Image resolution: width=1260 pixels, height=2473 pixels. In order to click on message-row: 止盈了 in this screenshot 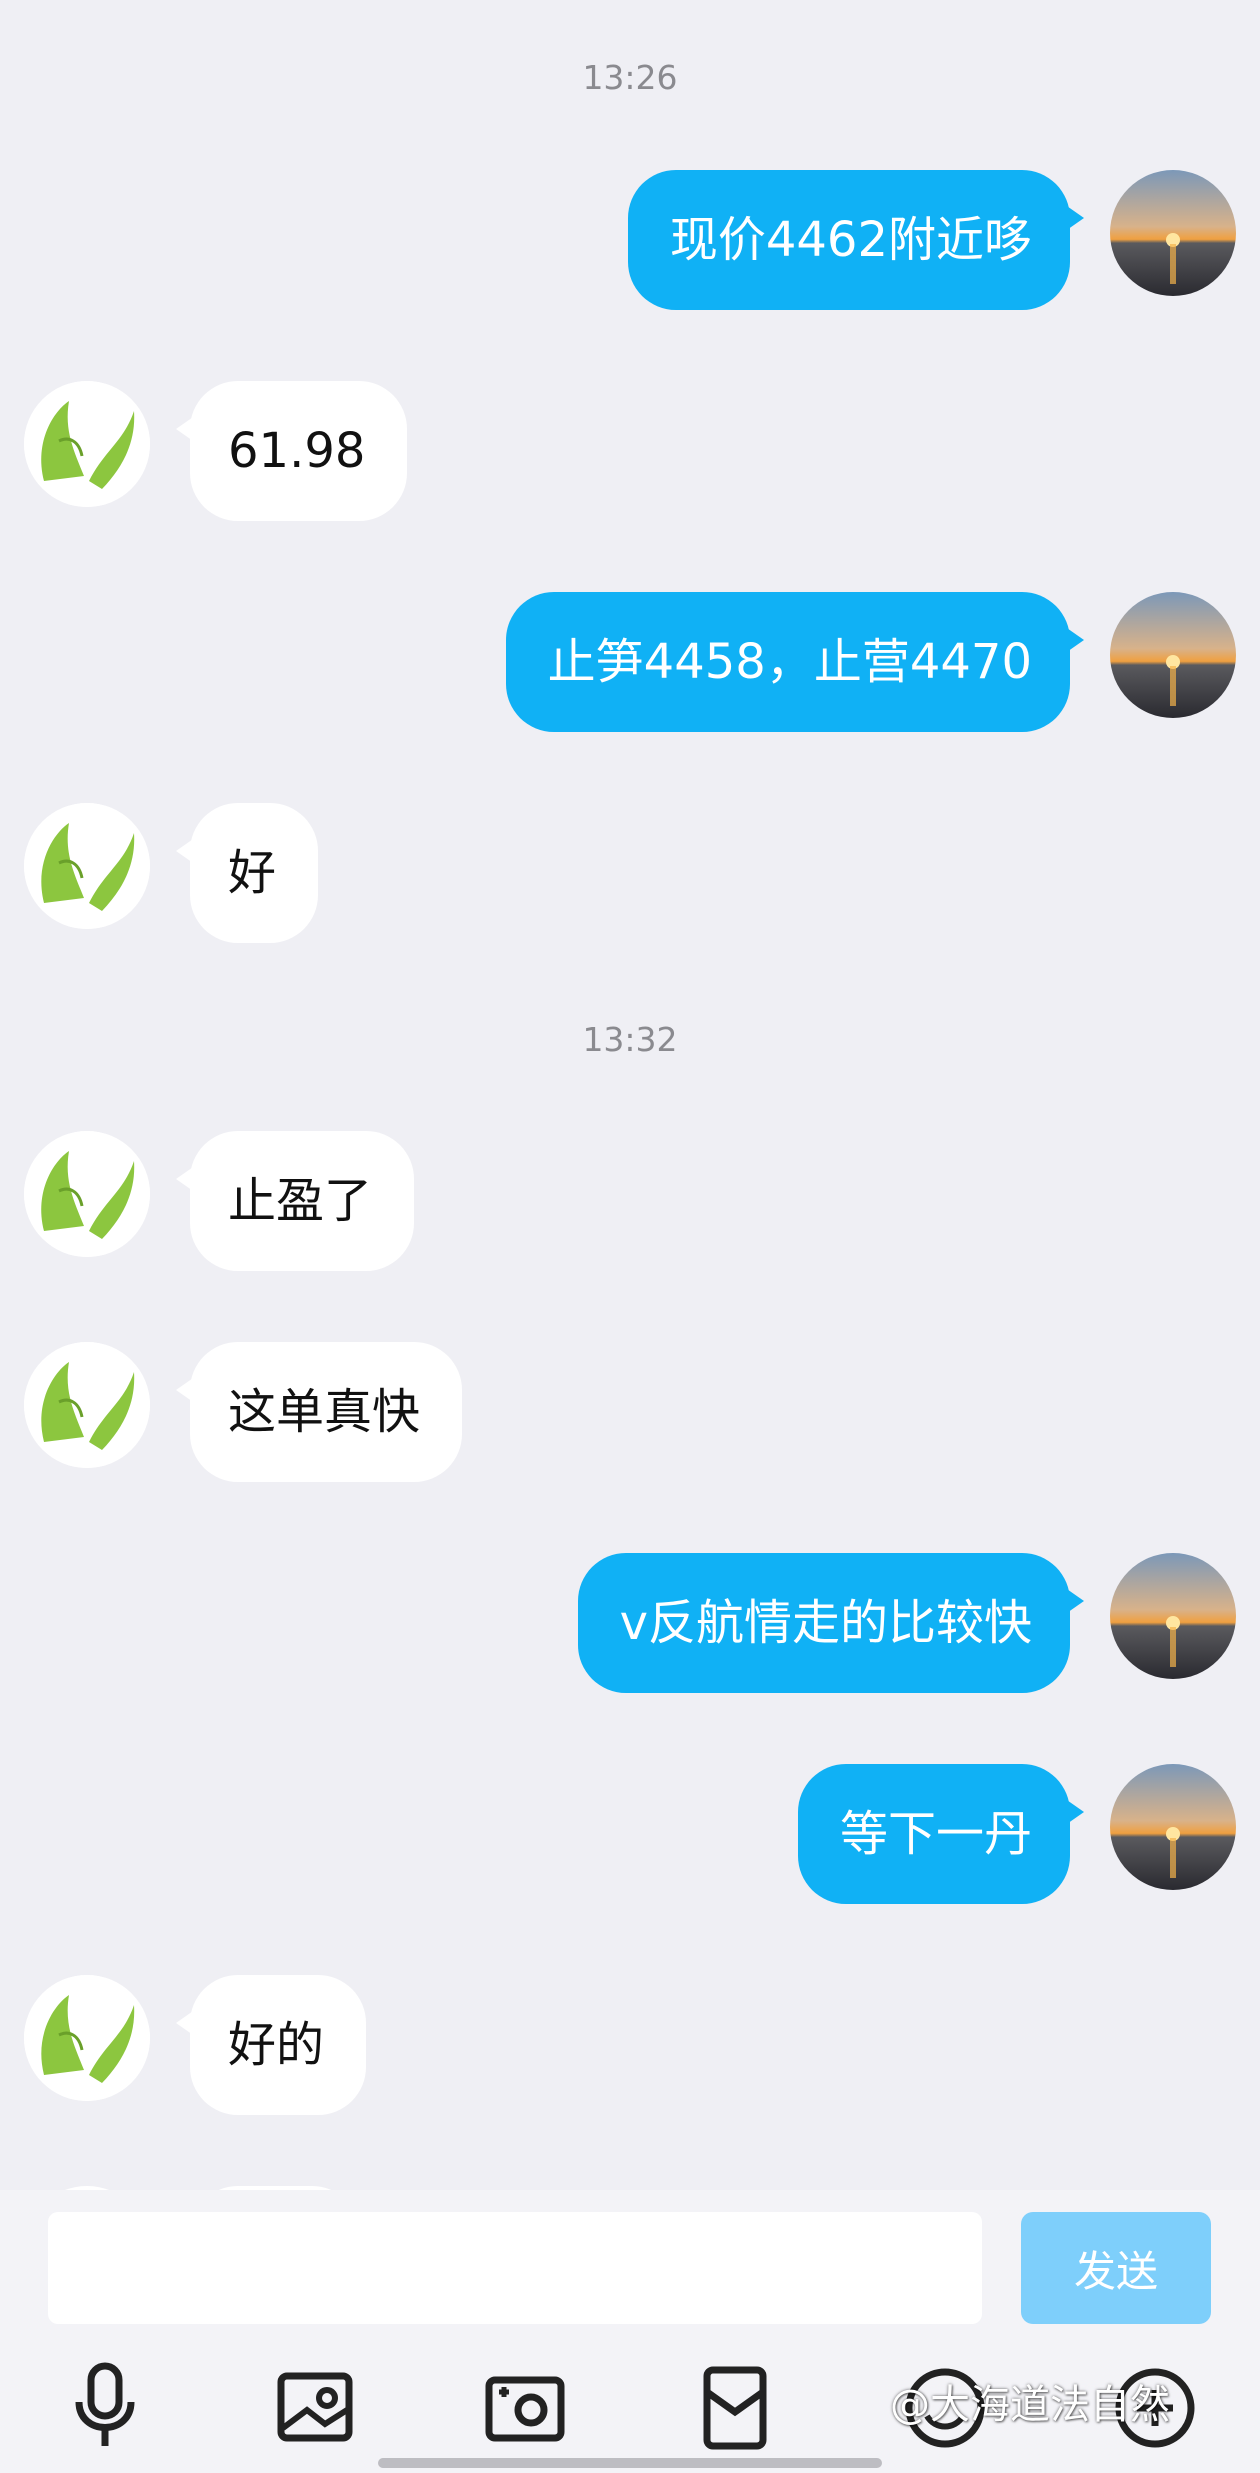, I will do `click(630, 1201)`.